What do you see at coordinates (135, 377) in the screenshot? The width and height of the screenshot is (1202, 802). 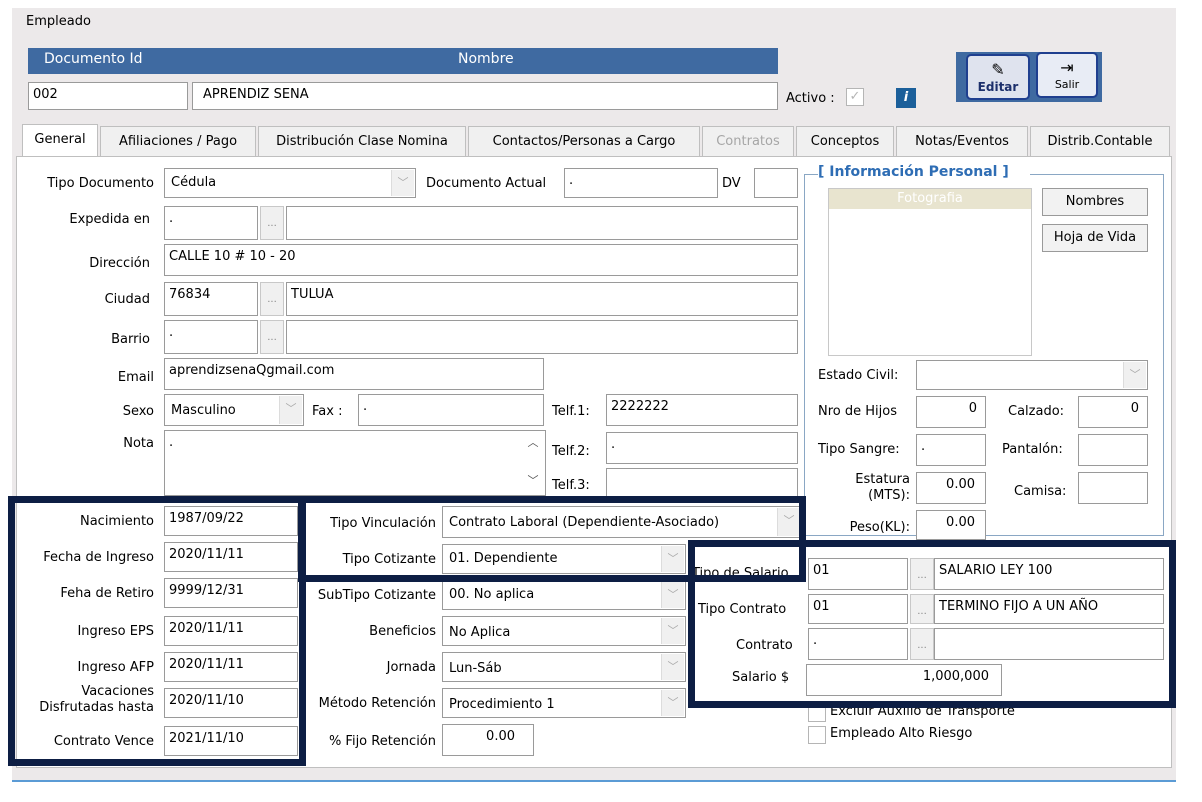 I see `email-label: Email` at bounding box center [135, 377].